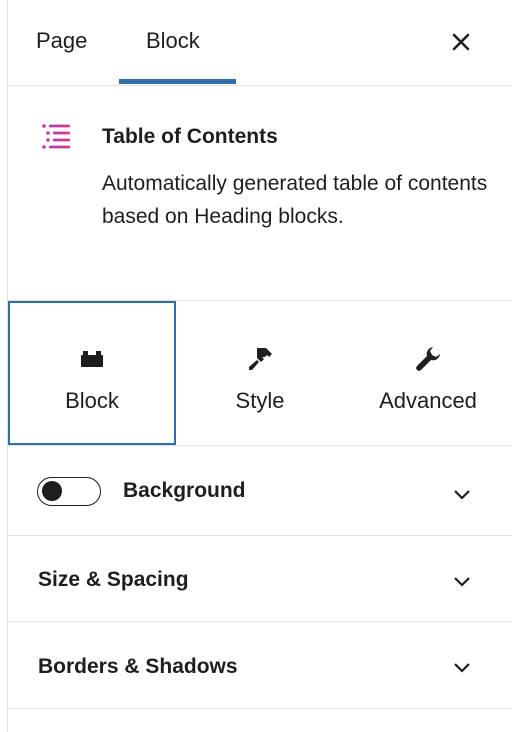  Describe the element at coordinates (428, 373) in the screenshot. I see `tab-advanced-settings: Advanced` at that location.